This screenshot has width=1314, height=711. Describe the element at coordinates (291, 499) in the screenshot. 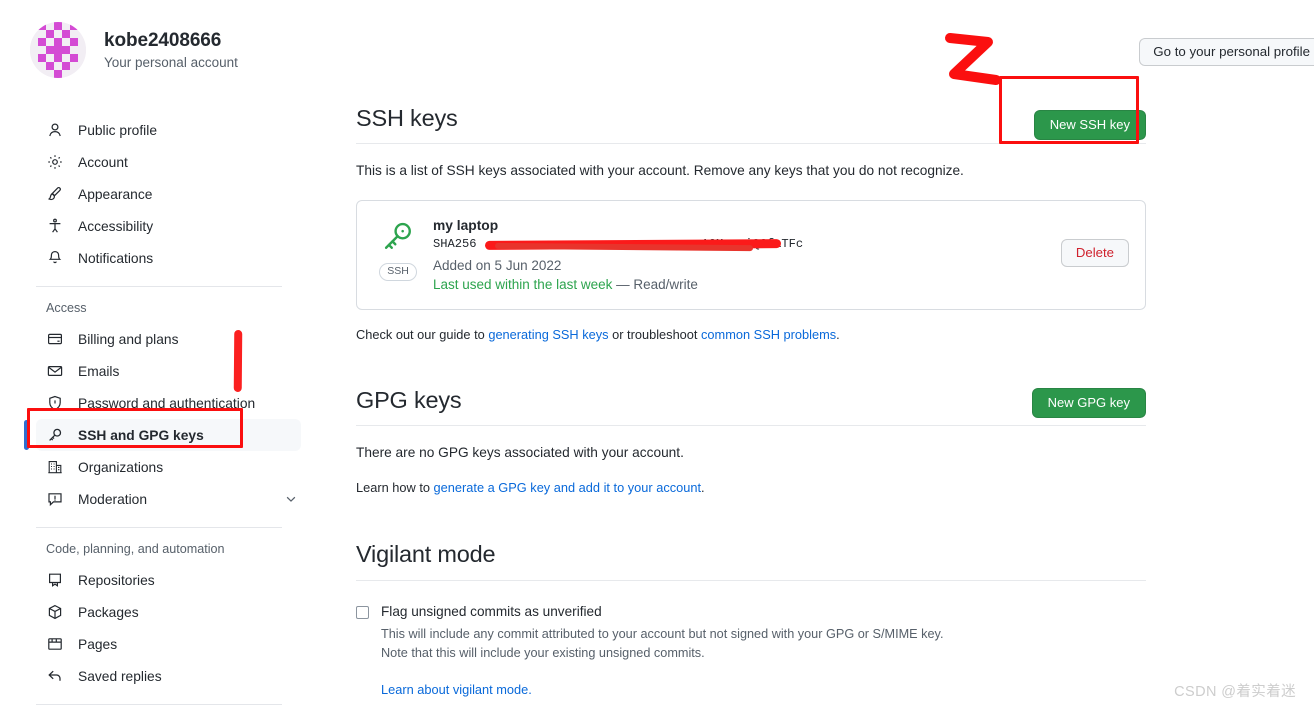

I see `chevron-down-icon` at that location.